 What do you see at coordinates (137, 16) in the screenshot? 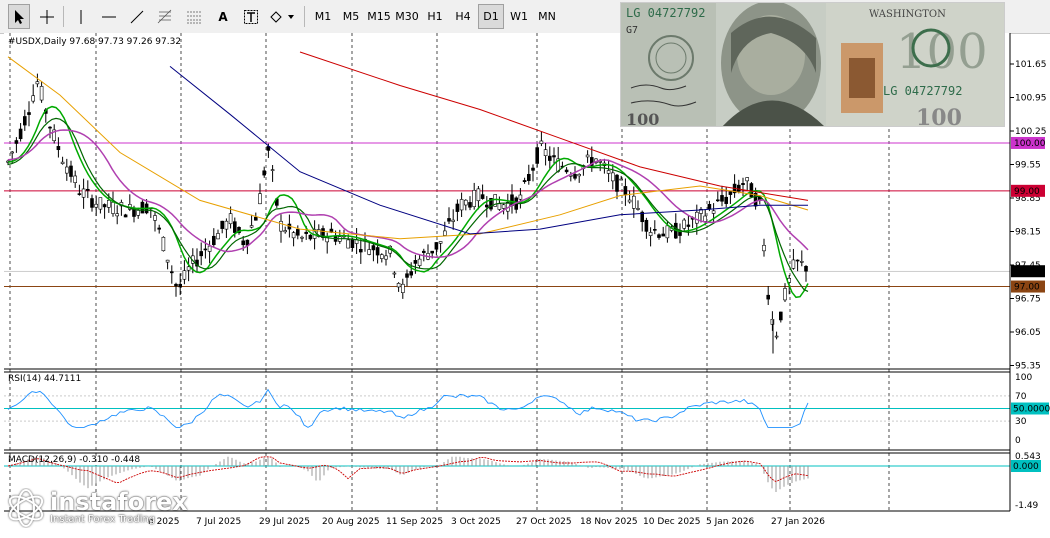
I see `trendline-button` at bounding box center [137, 16].